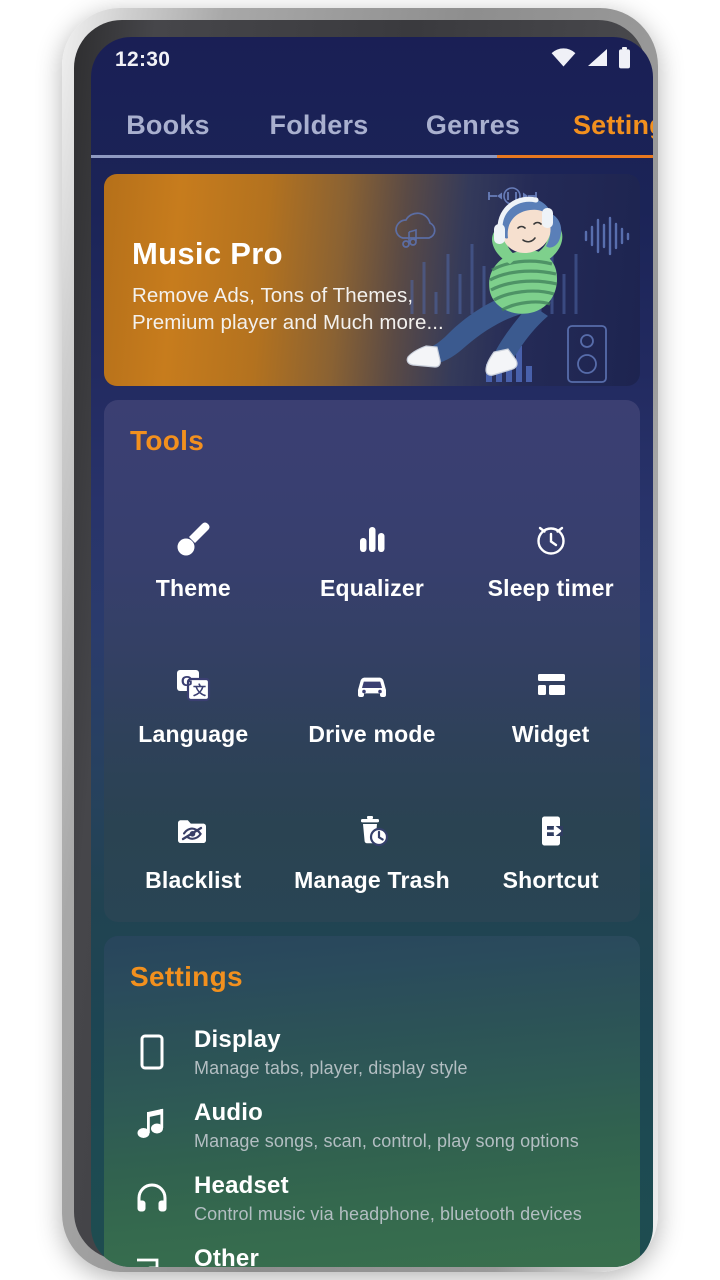 The height and width of the screenshot is (1280, 720). I want to click on promo-subtitle-line1: Remove Ads, Tons of Themes,, so click(273, 295).